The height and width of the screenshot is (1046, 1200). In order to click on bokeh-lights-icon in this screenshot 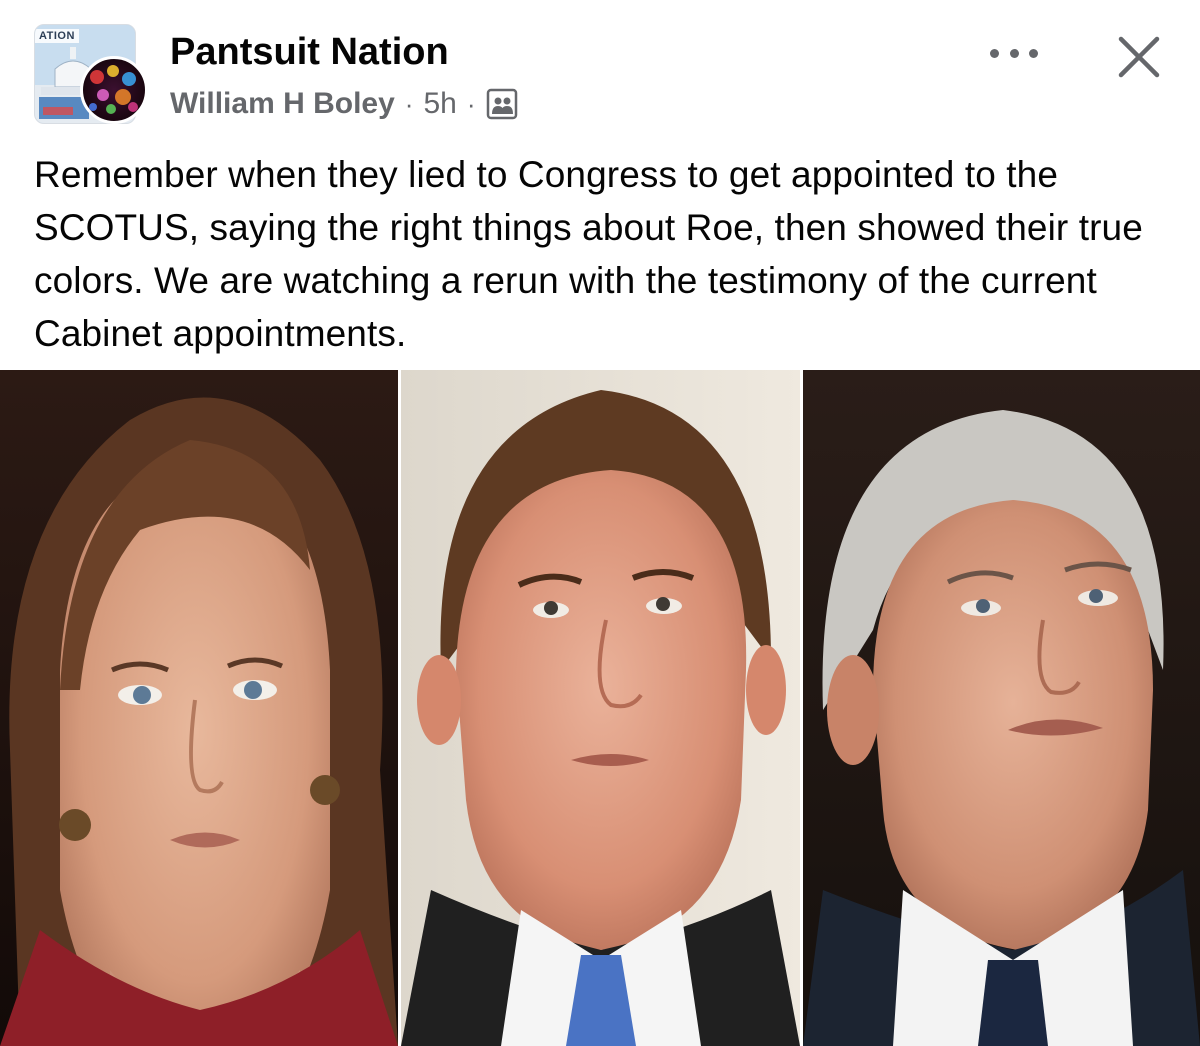, I will do `click(113, 89)`.